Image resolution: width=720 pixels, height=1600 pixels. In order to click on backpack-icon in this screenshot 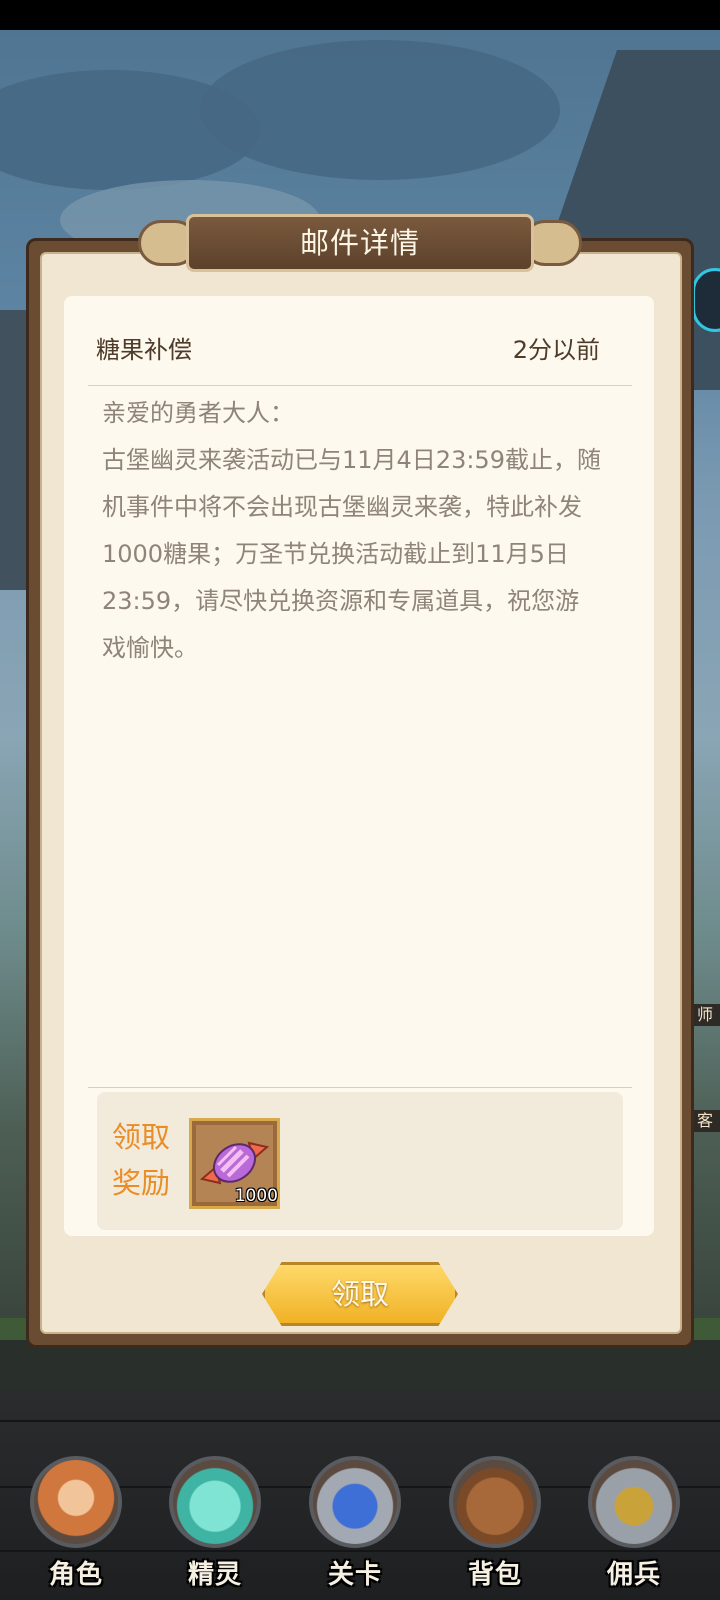, I will do `click(495, 1502)`.